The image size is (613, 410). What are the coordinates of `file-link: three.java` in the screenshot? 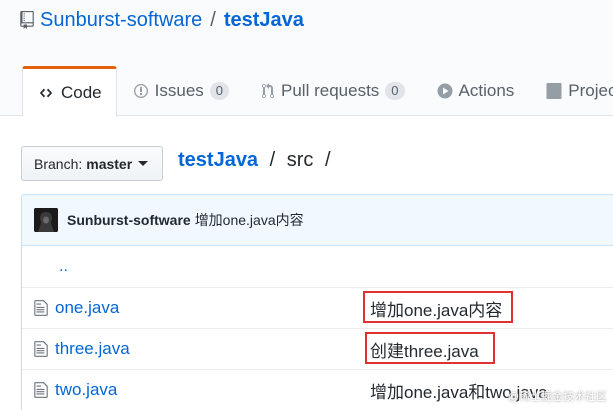 It's located at (92, 349).